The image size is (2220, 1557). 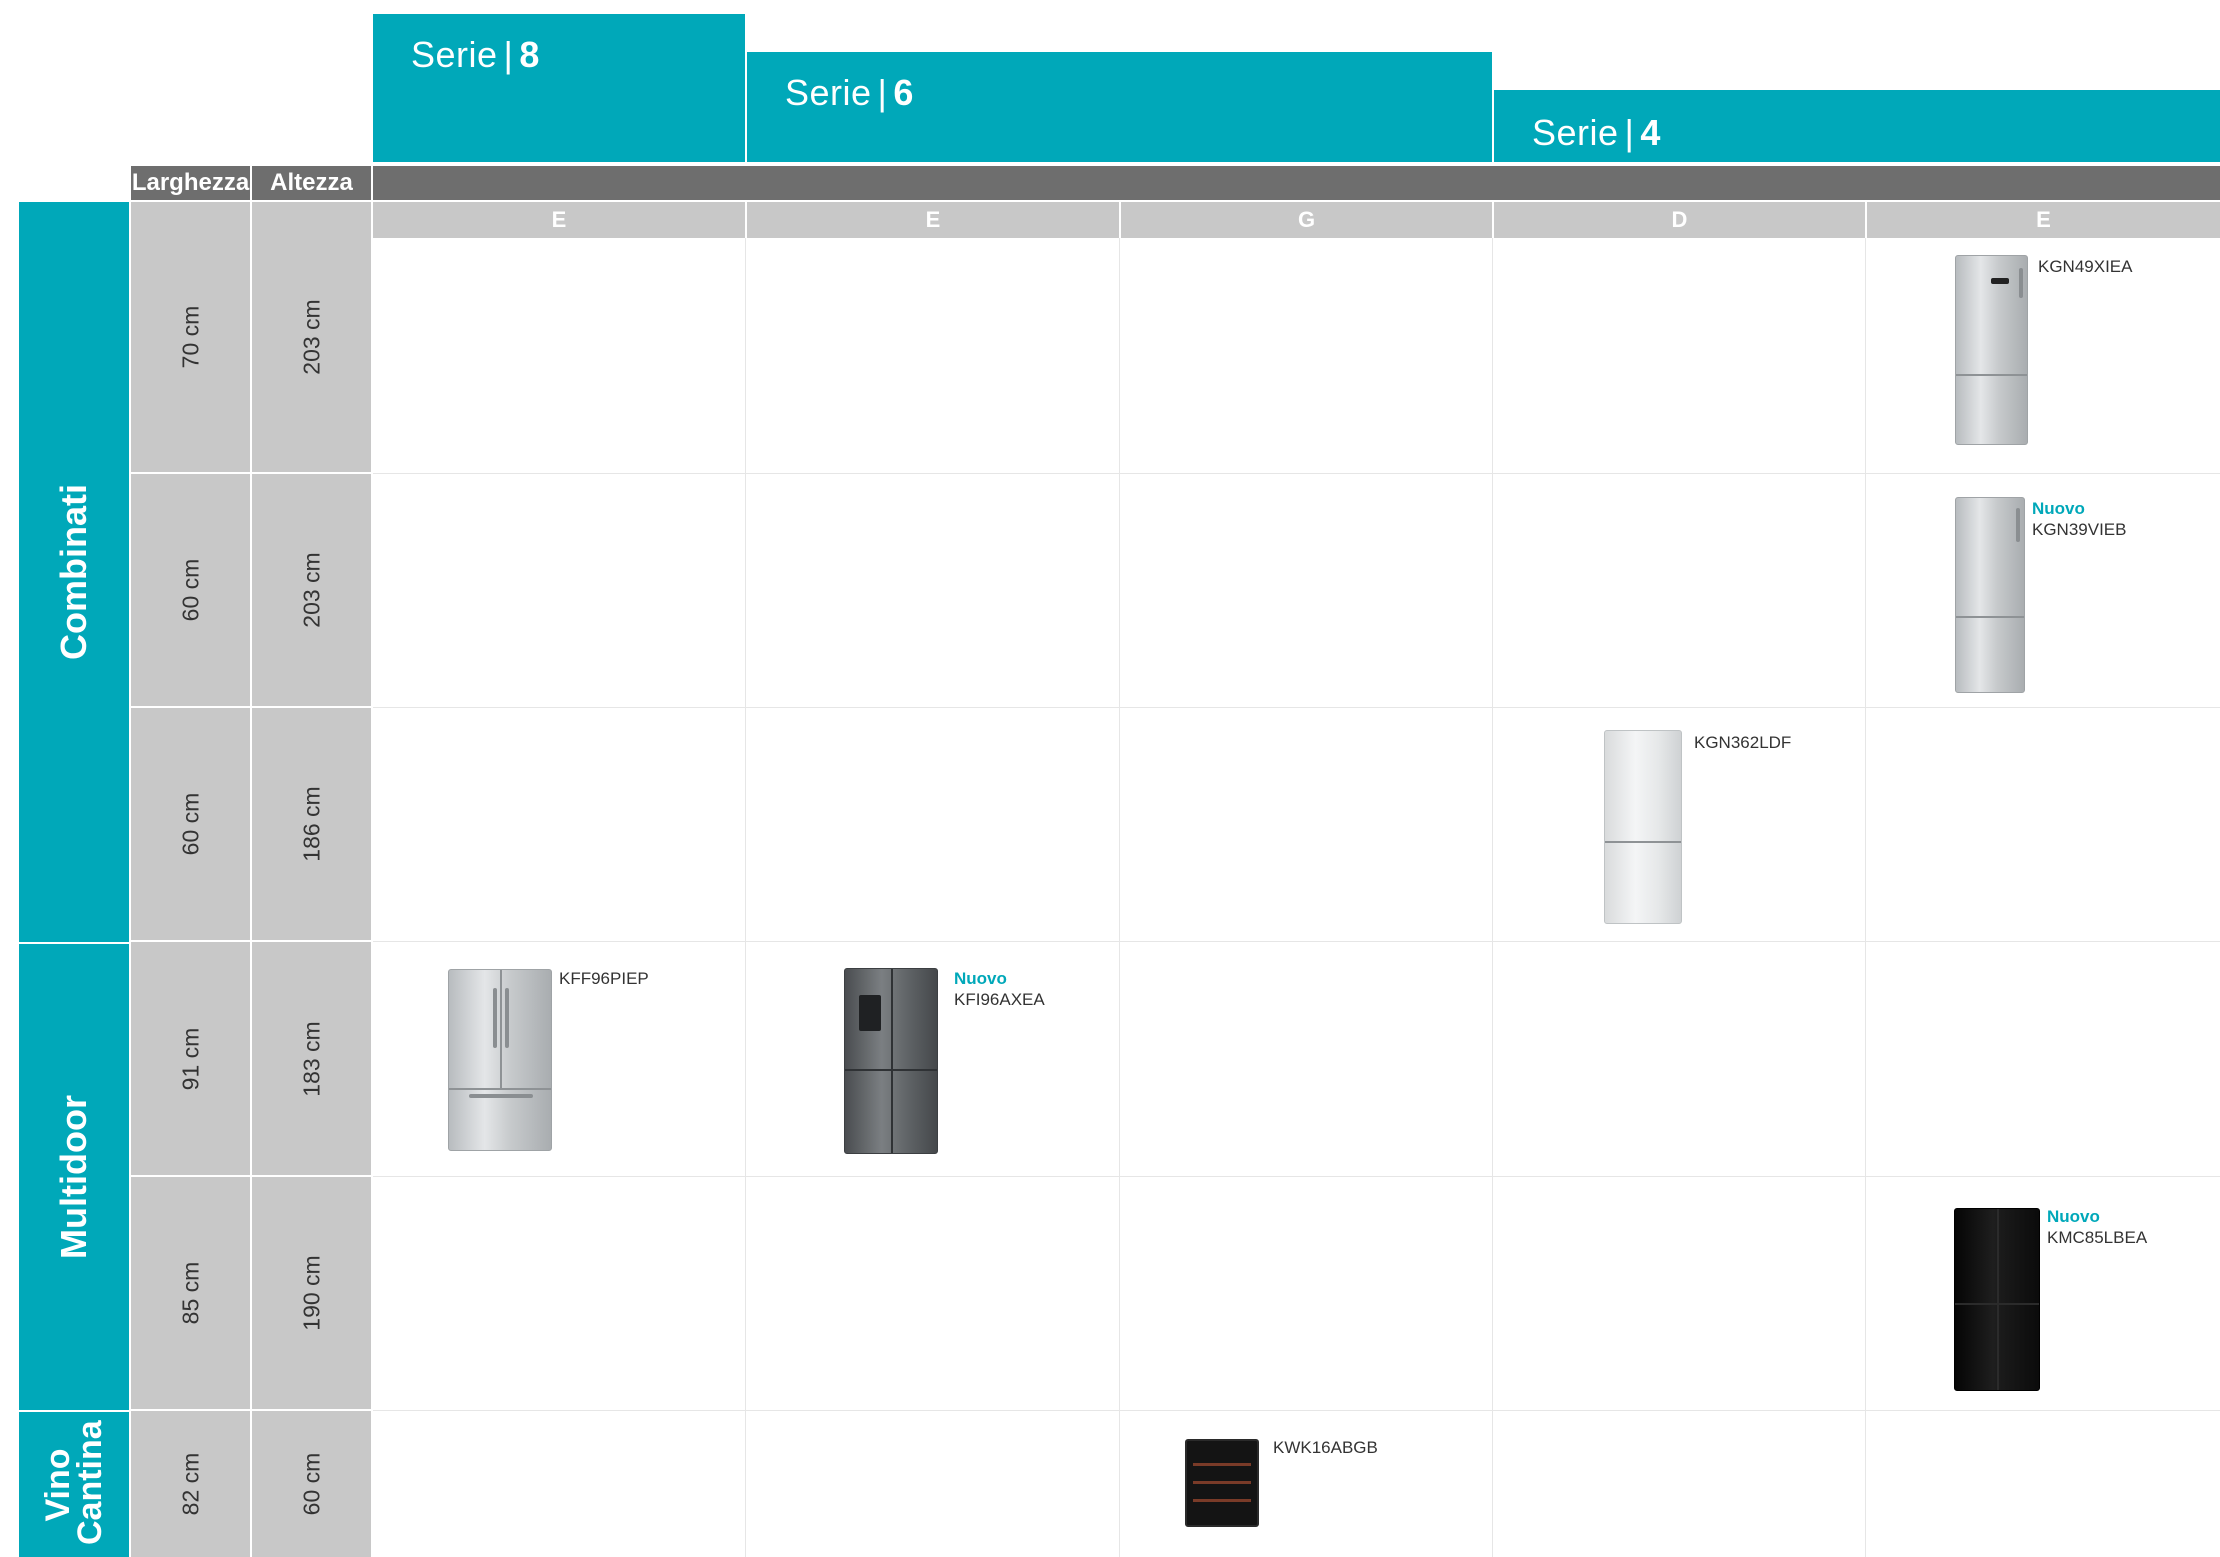 I want to click on product-kgn49xiea: KGN49XIEA, so click(x=2085, y=266).